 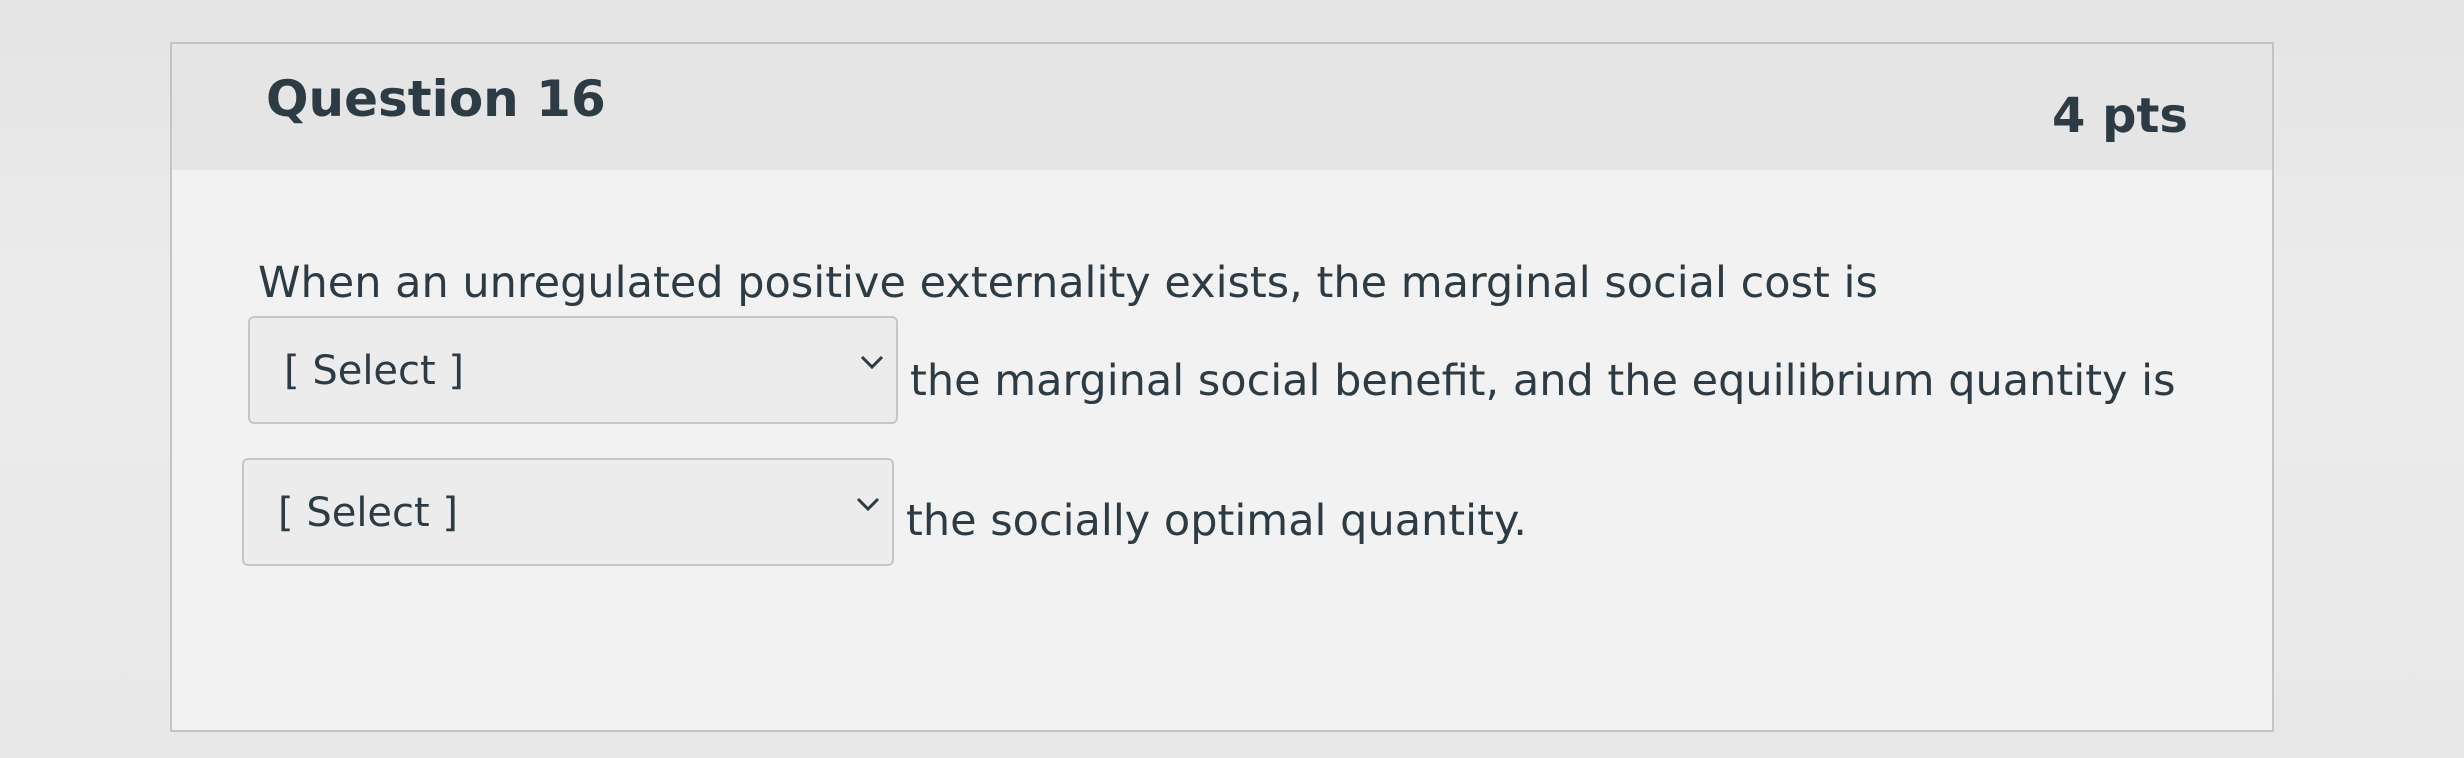 What do you see at coordinates (374, 371) in the screenshot?
I see `answer-select-1-value: [ Select ]` at bounding box center [374, 371].